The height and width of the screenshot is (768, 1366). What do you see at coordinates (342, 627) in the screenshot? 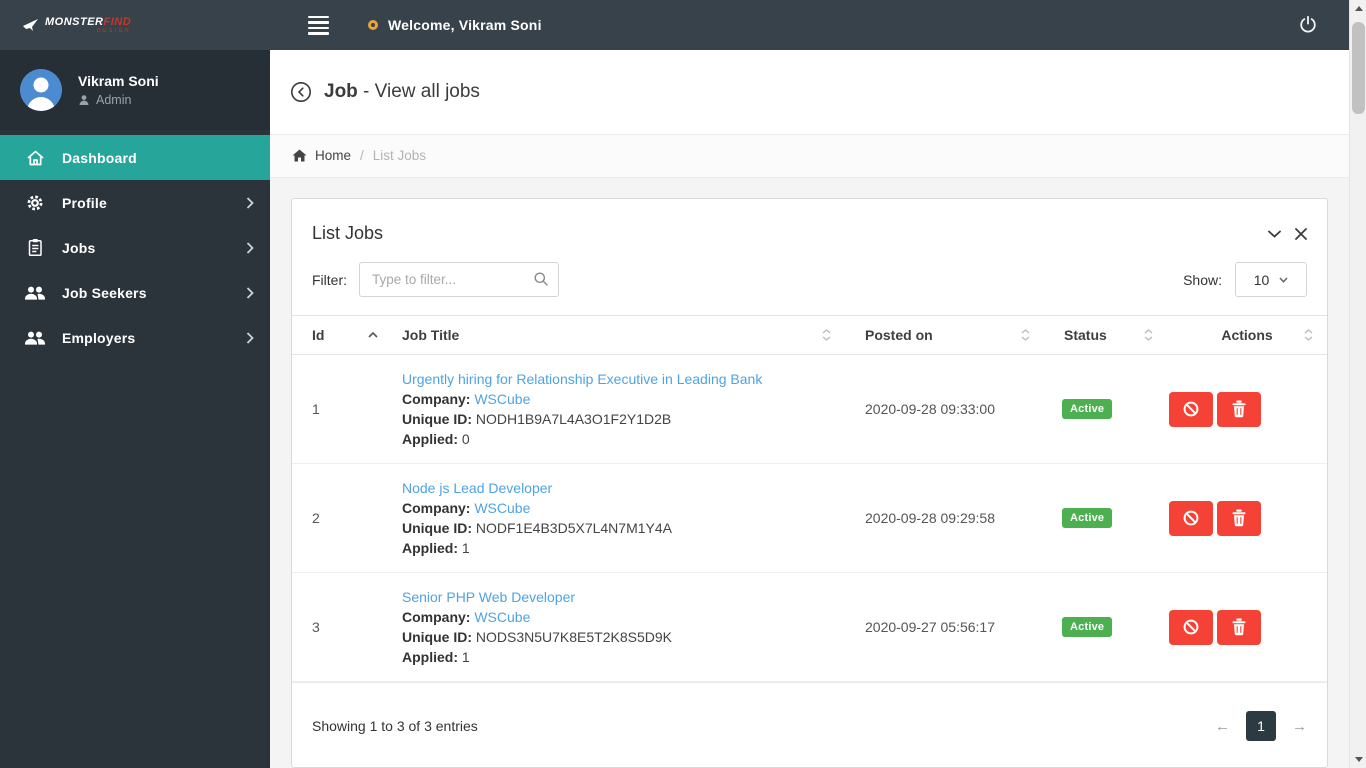
I see `job-id: 3` at bounding box center [342, 627].